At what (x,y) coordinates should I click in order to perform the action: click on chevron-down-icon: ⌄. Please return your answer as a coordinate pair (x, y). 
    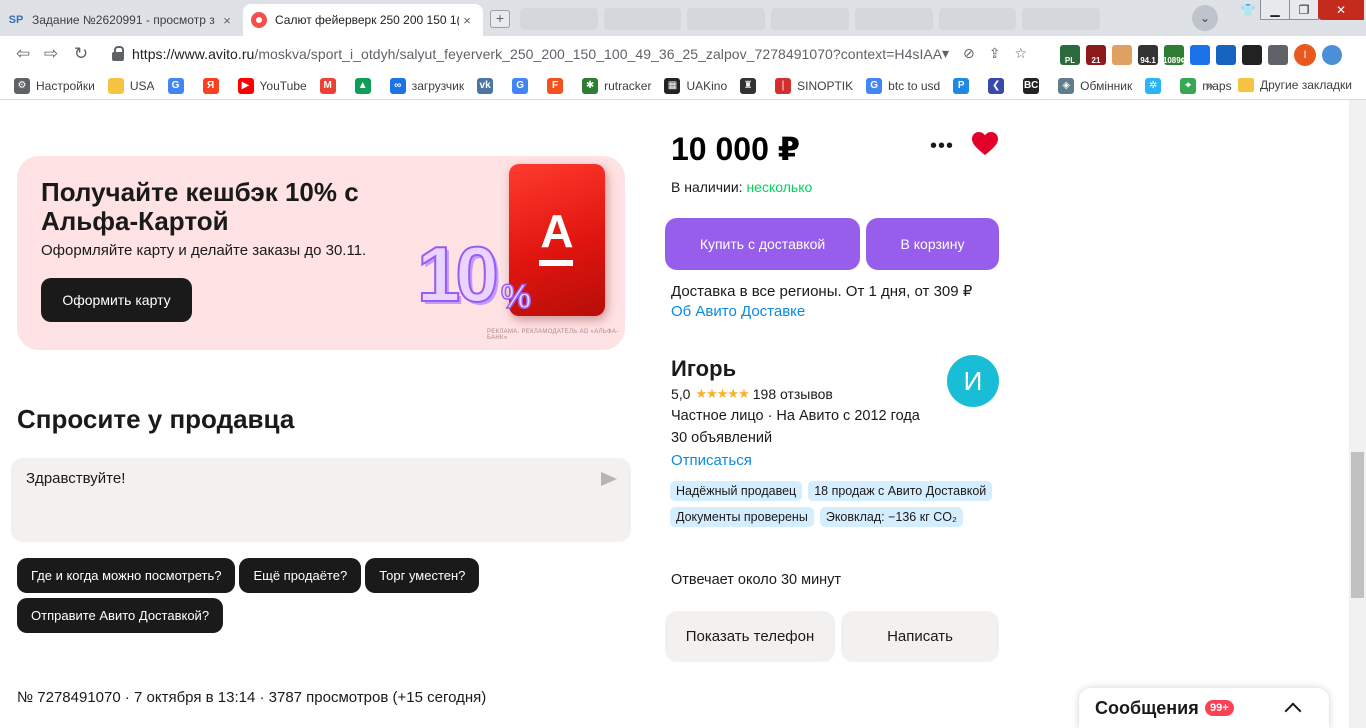
    Looking at the image, I should click on (1205, 18).